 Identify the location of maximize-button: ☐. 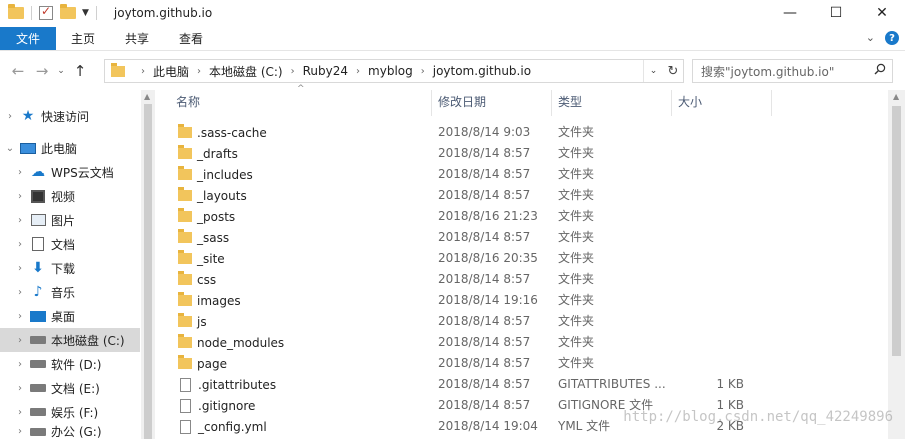
(836, 12).